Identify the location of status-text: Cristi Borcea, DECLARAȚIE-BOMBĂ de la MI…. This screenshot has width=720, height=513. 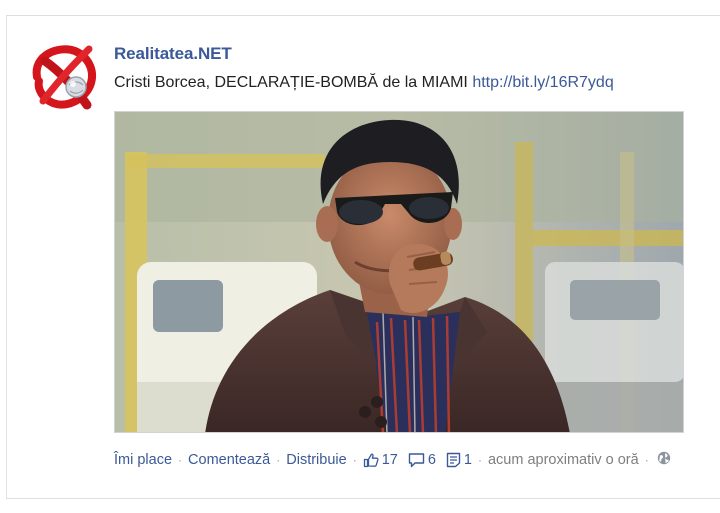
(364, 83).